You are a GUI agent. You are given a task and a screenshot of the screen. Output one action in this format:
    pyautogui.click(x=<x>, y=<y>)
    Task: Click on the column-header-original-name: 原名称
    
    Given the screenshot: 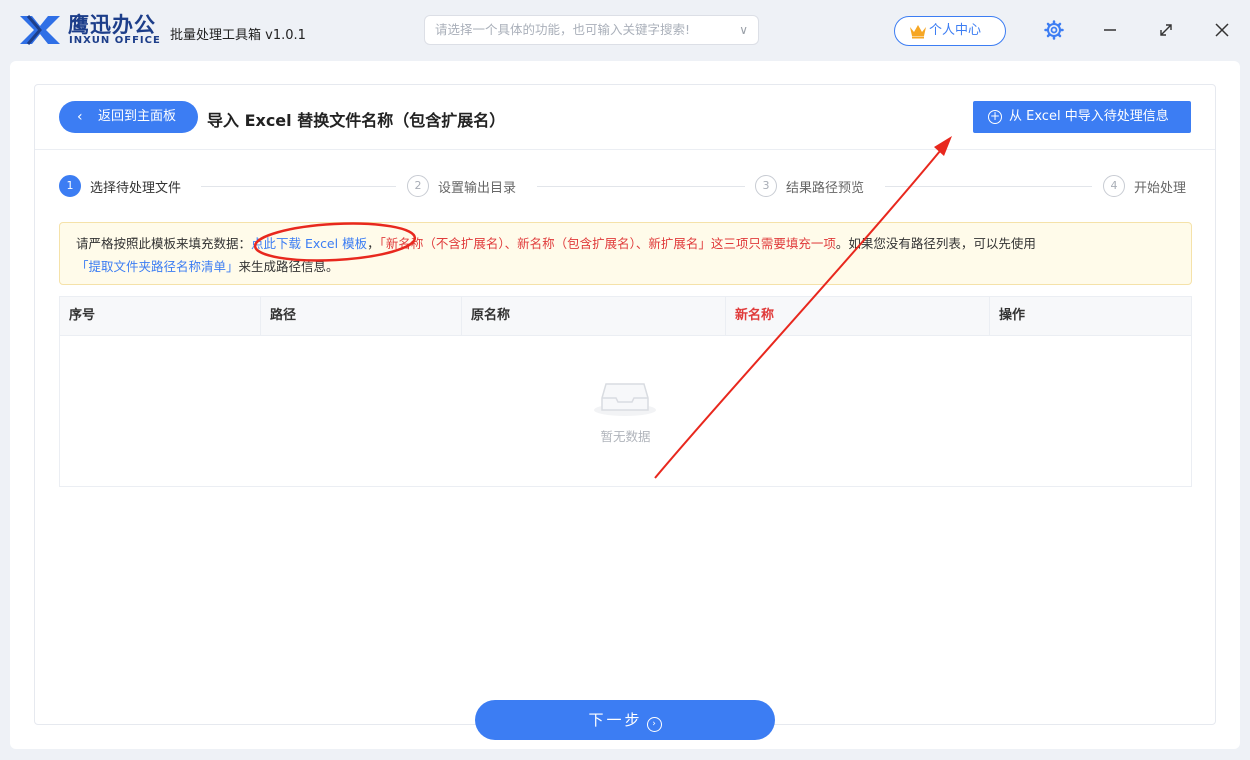 What is the action you would take?
    pyautogui.click(x=594, y=316)
    